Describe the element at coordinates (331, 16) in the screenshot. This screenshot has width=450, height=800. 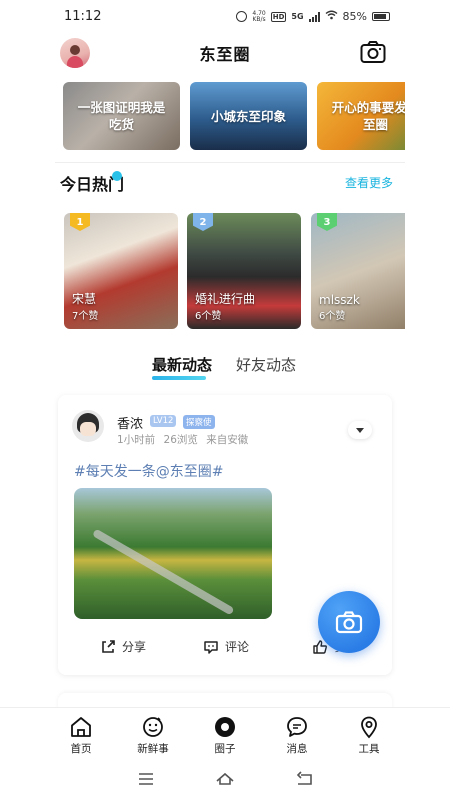
I see `wifi-icon` at that location.